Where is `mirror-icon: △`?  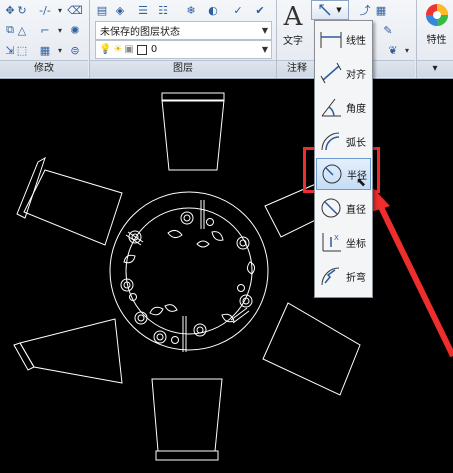
mirror-icon: △ is located at coordinates (22, 30).